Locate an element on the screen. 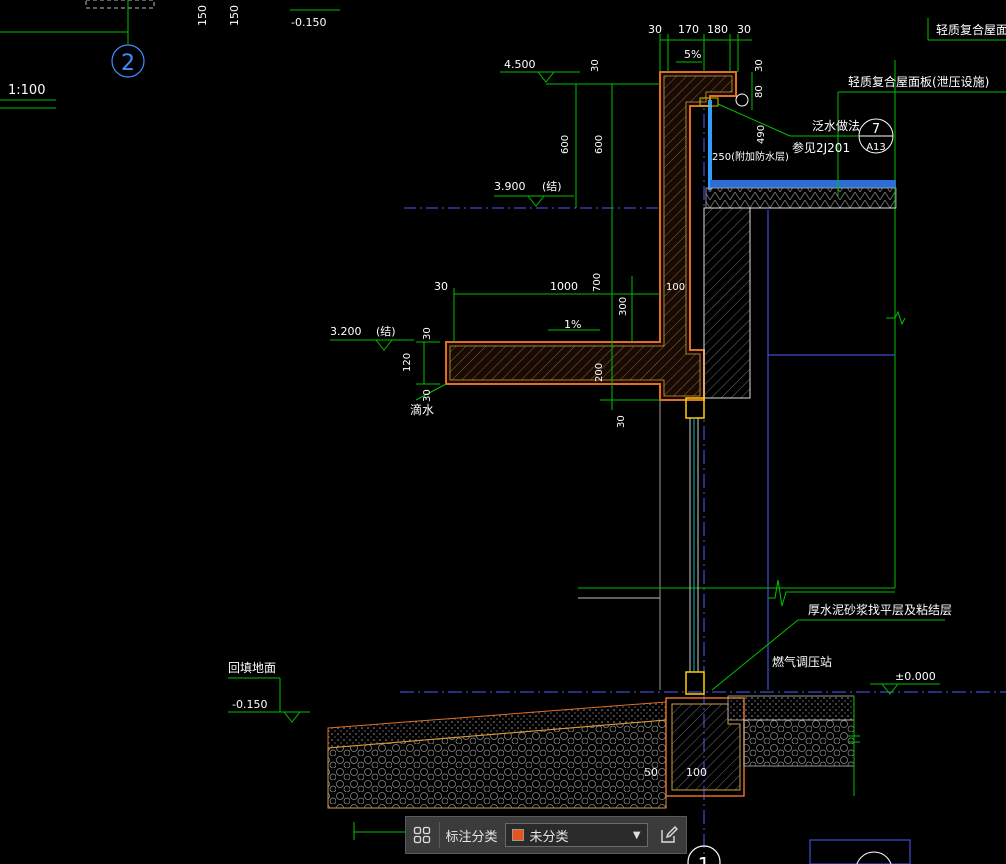  note-flashing-ref: 参见2J201 is located at coordinates (821, 147).